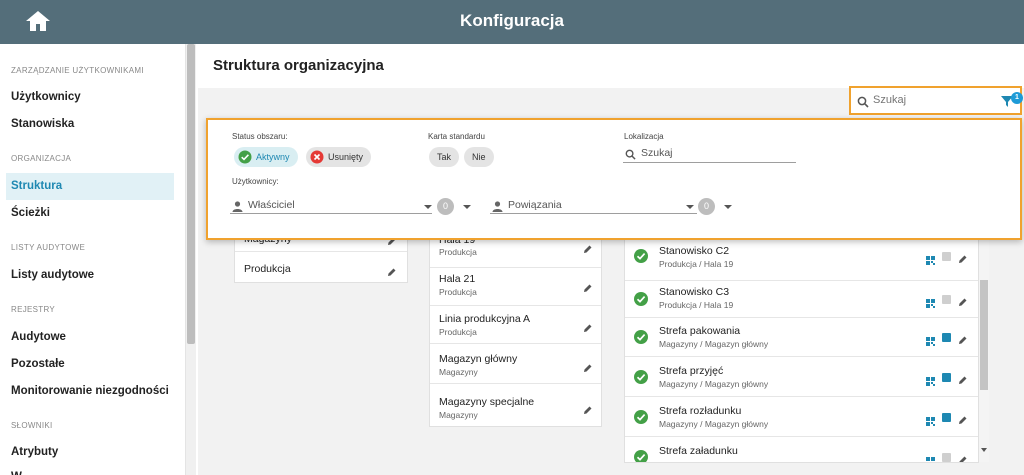 Image resolution: width=1024 pixels, height=475 pixels. Describe the element at coordinates (479, 157) in the screenshot. I see `standard-card-no-chip: Nie` at that location.